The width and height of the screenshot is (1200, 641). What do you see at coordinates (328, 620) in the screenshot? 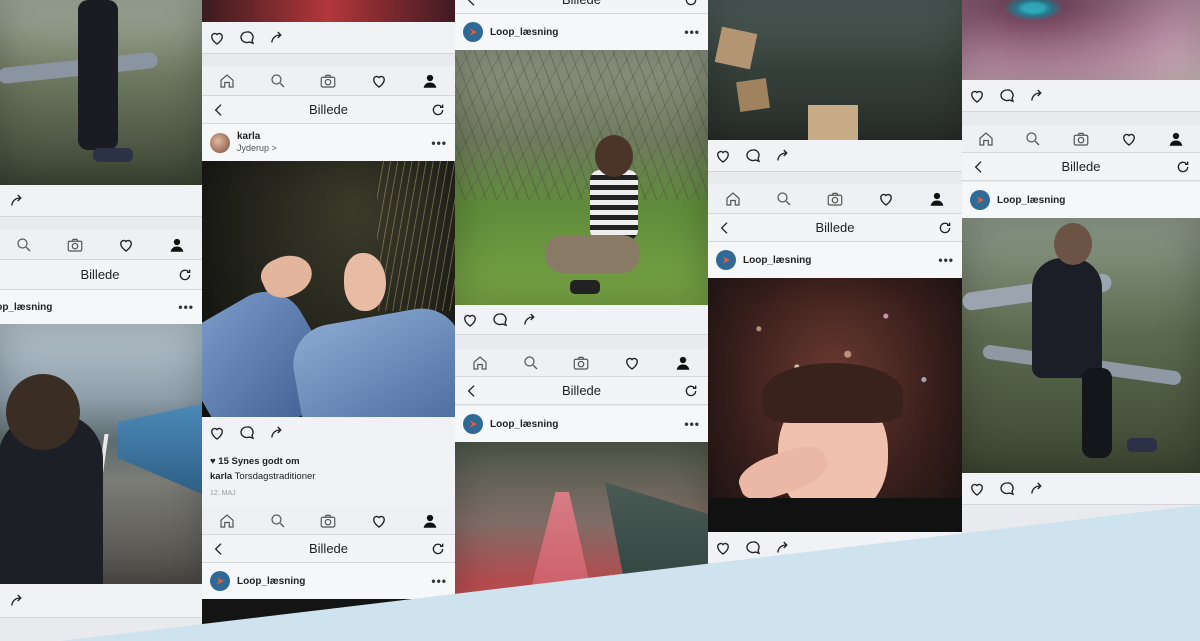
I see `post-photo-dark` at bounding box center [328, 620].